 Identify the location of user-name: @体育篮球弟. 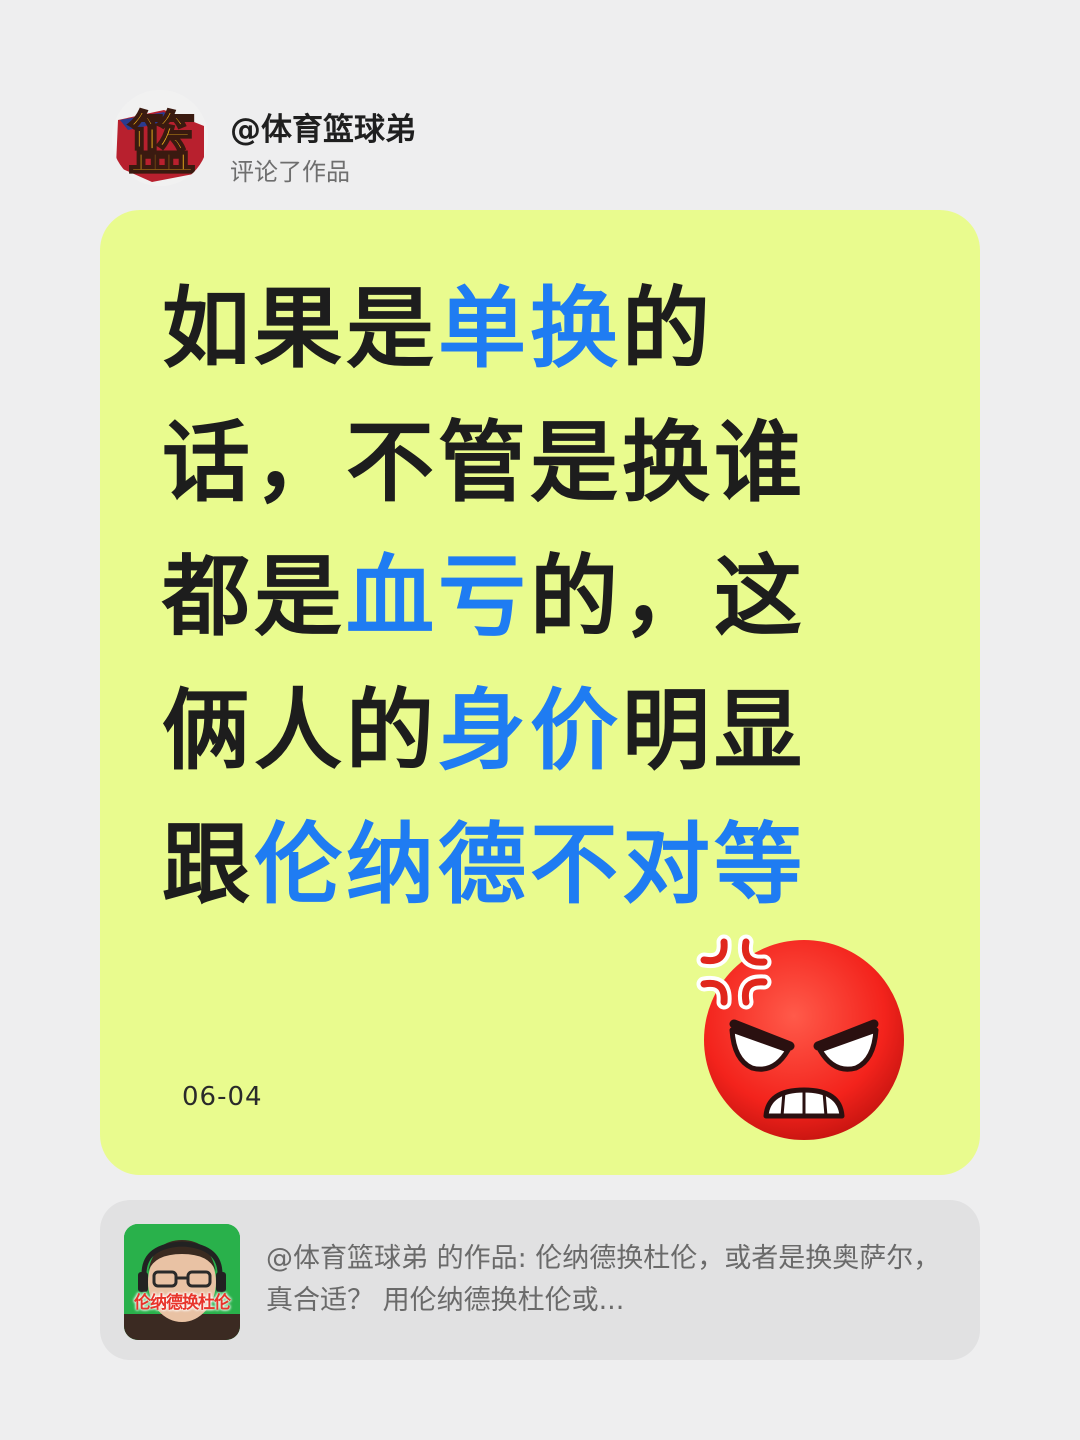
(323, 126).